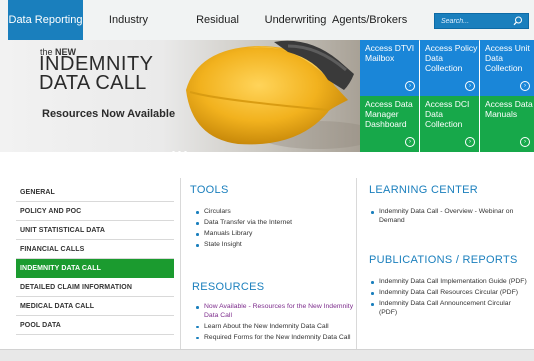 This screenshot has height=361, width=534. Describe the element at coordinates (181, 146) in the screenshot. I see `carousel-dots` at that location.